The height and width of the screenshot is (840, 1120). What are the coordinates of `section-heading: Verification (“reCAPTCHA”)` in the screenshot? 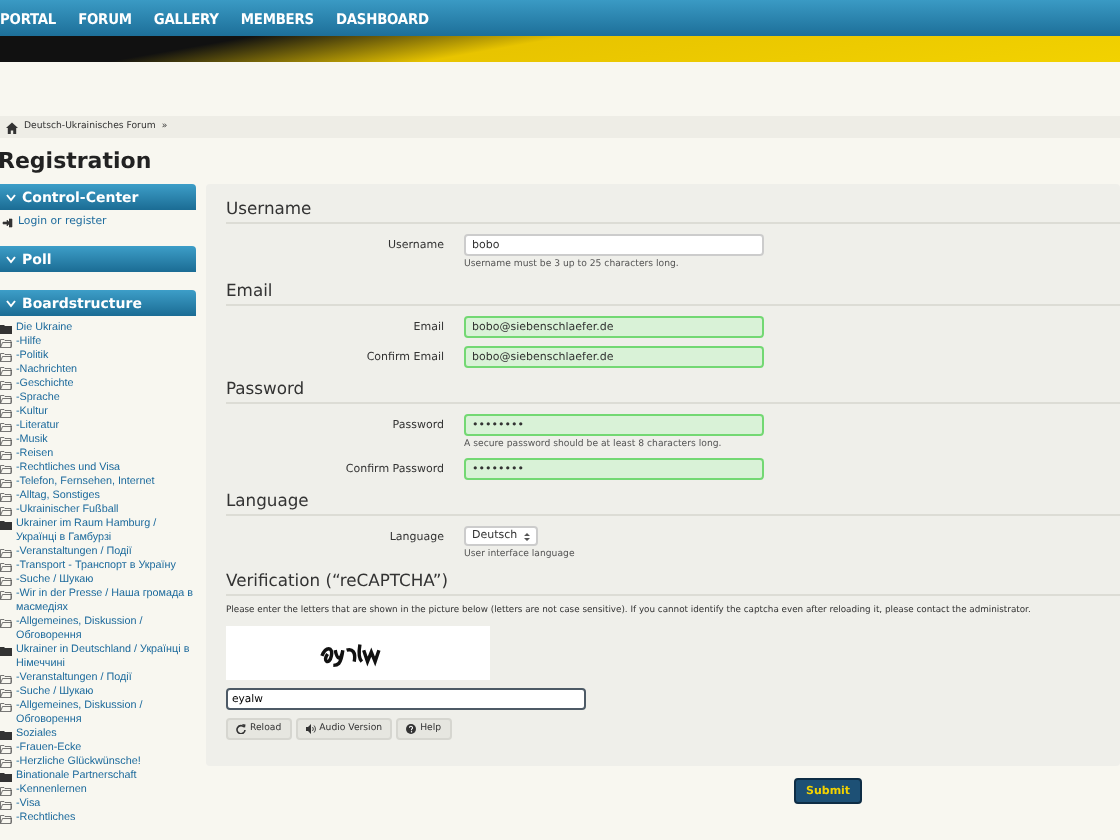 It's located at (673, 582).